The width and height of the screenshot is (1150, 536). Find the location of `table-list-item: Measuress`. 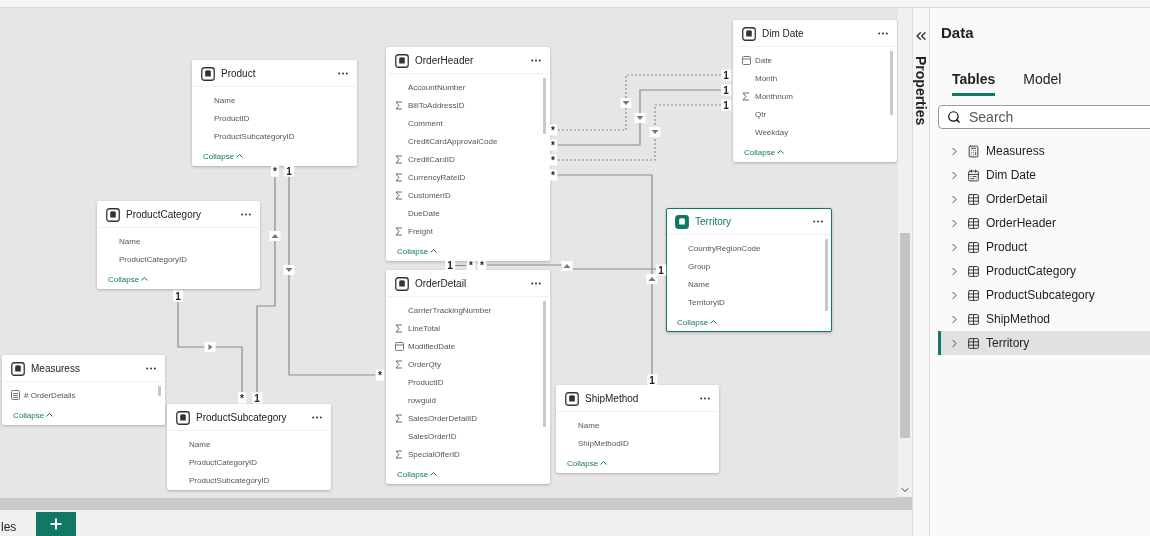

table-list-item: Measuress is located at coordinates (1044, 151).